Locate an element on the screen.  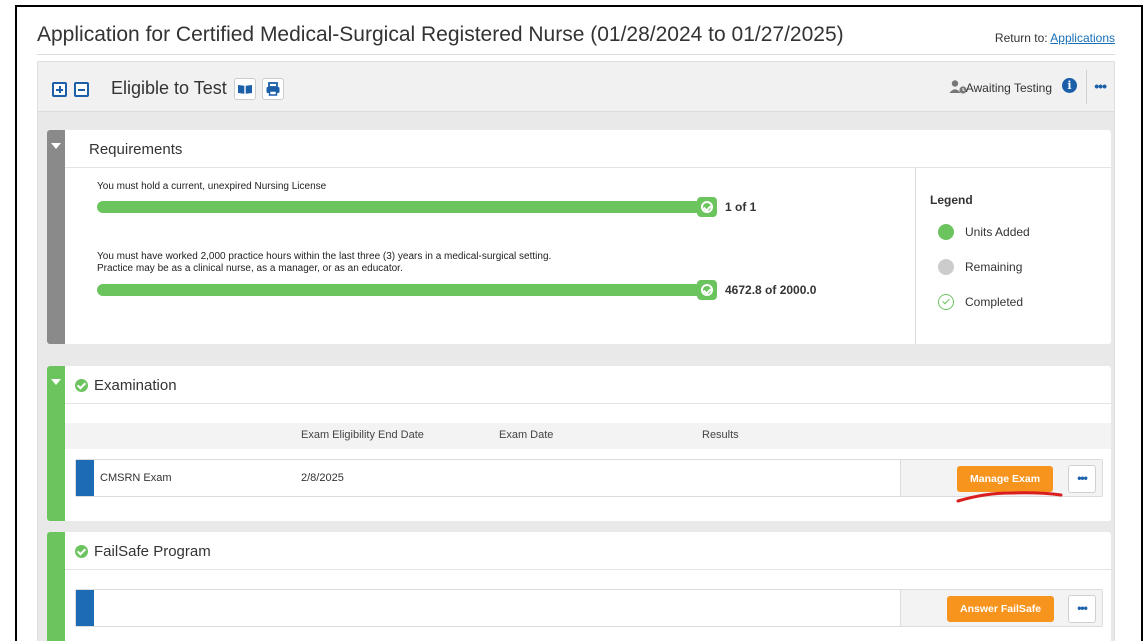
legend-label: Units Added is located at coordinates (997, 232).